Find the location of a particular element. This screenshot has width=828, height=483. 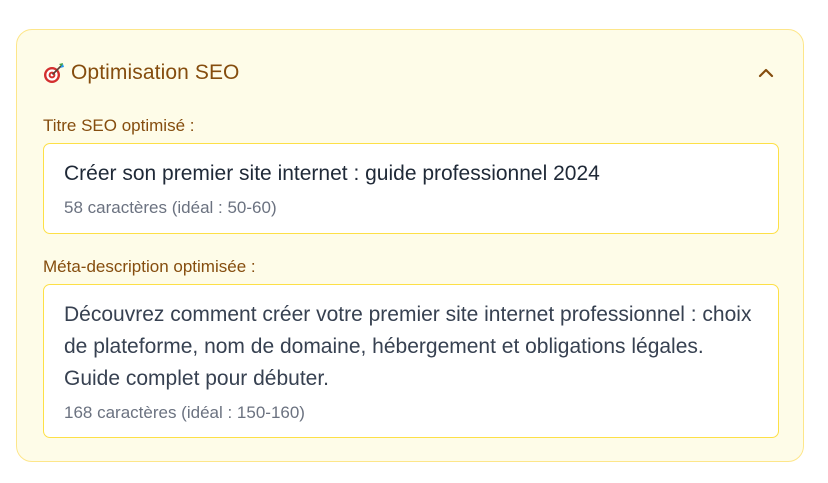

section-title: Optimisation SEO is located at coordinates (155, 72).